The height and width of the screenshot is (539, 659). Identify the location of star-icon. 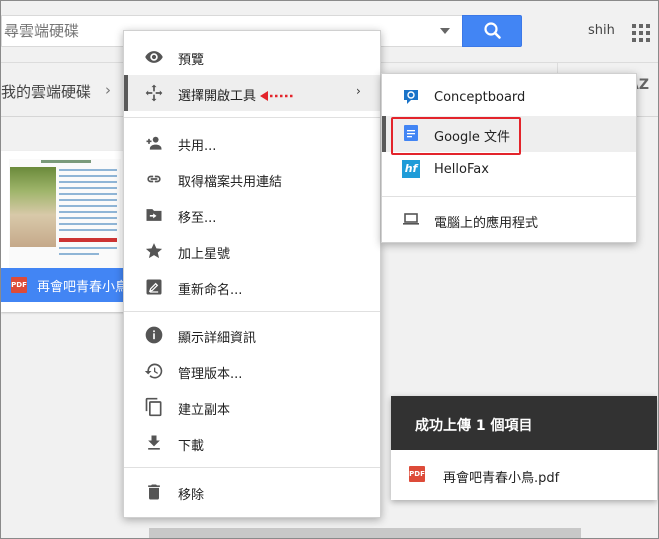
(154, 251).